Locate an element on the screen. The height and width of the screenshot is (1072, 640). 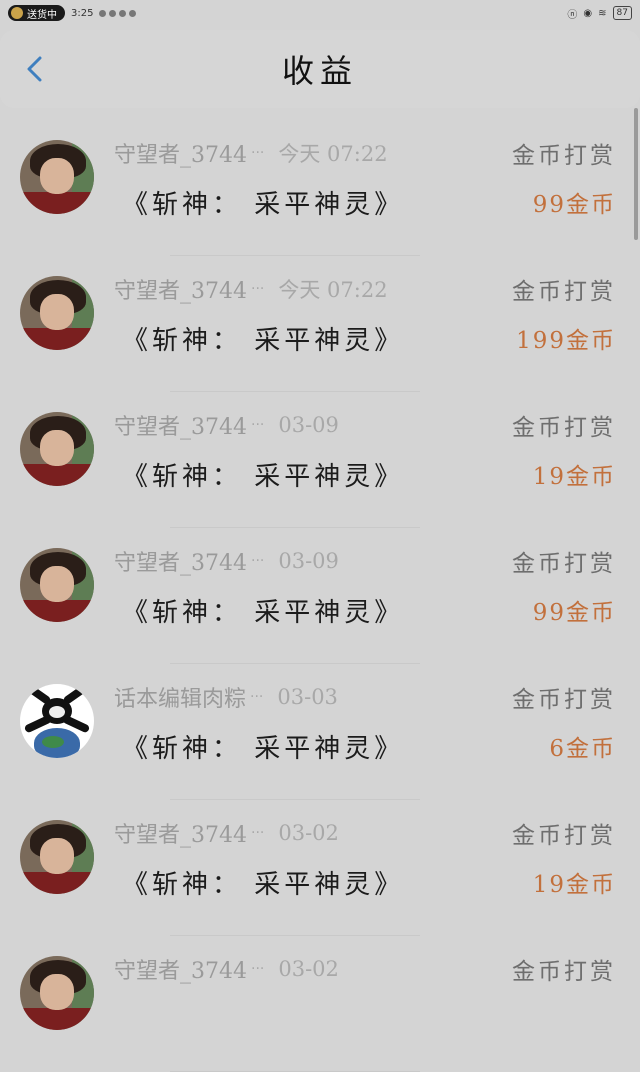
record-date: 03-03 is located at coordinates (307, 697).